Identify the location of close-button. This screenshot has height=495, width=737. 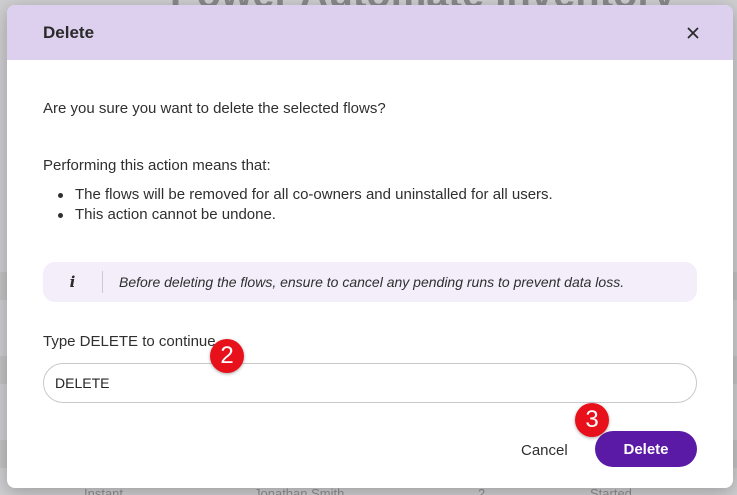
(693, 33).